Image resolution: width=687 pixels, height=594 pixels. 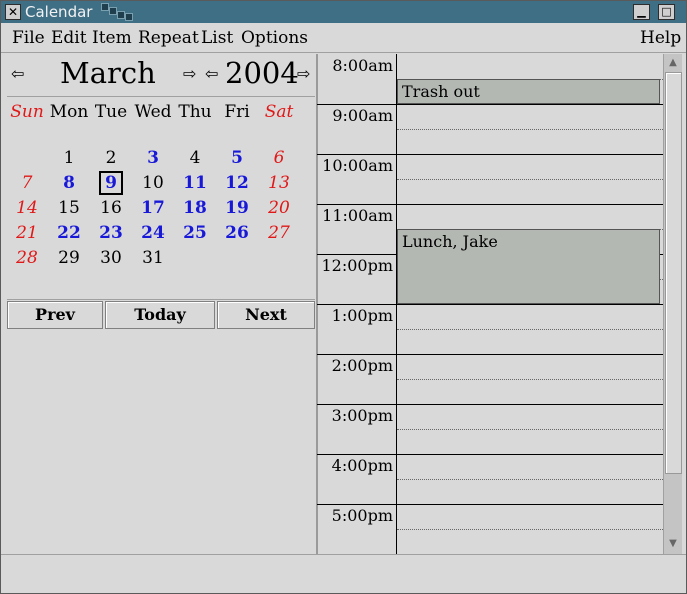 I want to click on calendar-day: 18, so click(x=195, y=208).